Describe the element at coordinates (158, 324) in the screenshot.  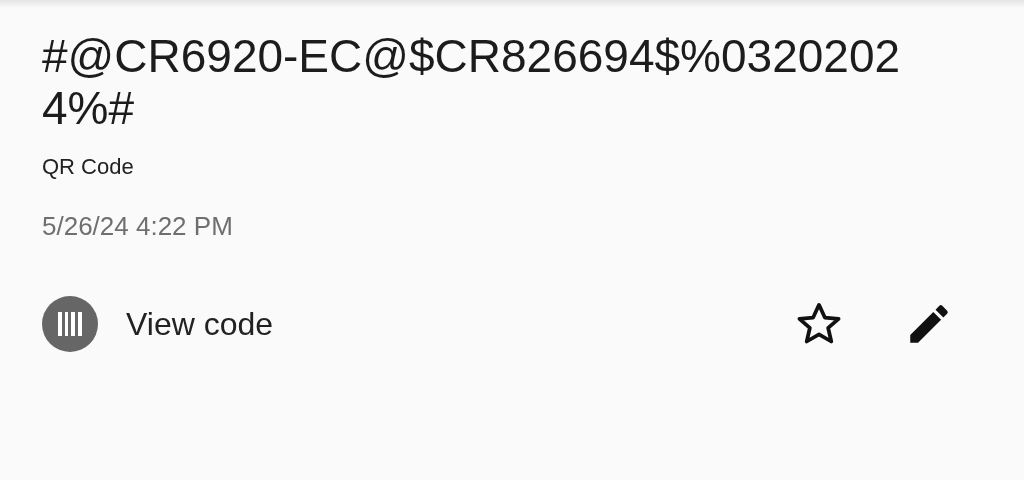
I see `view-code-button: View code` at that location.